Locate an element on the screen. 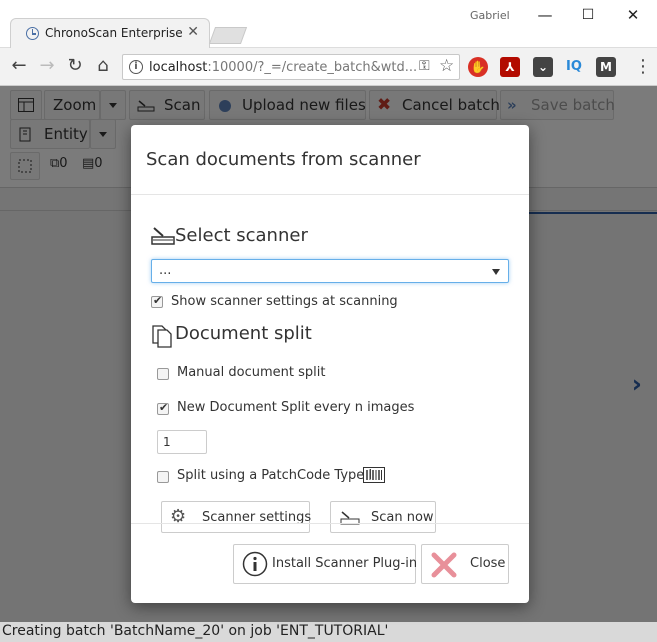 This screenshot has height=642, width=657. close-button: Close is located at coordinates (465, 564).